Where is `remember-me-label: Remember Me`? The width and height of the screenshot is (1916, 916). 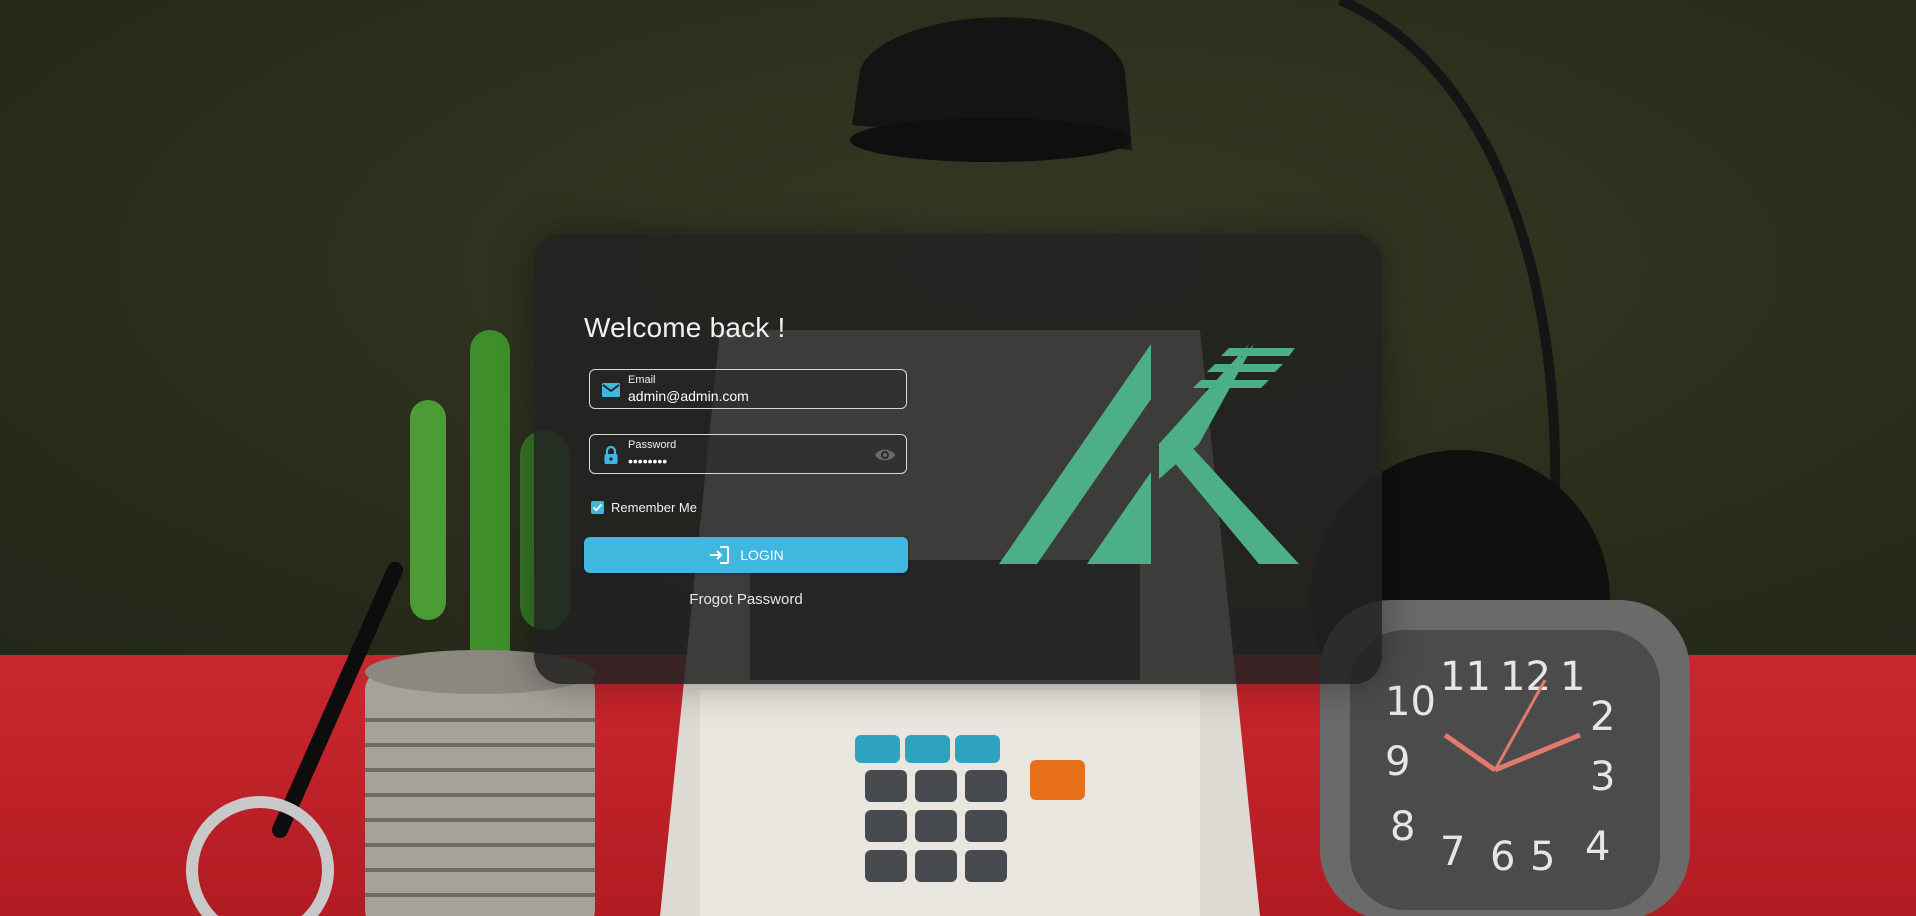
remember-me-label: Remember Me is located at coordinates (654, 507).